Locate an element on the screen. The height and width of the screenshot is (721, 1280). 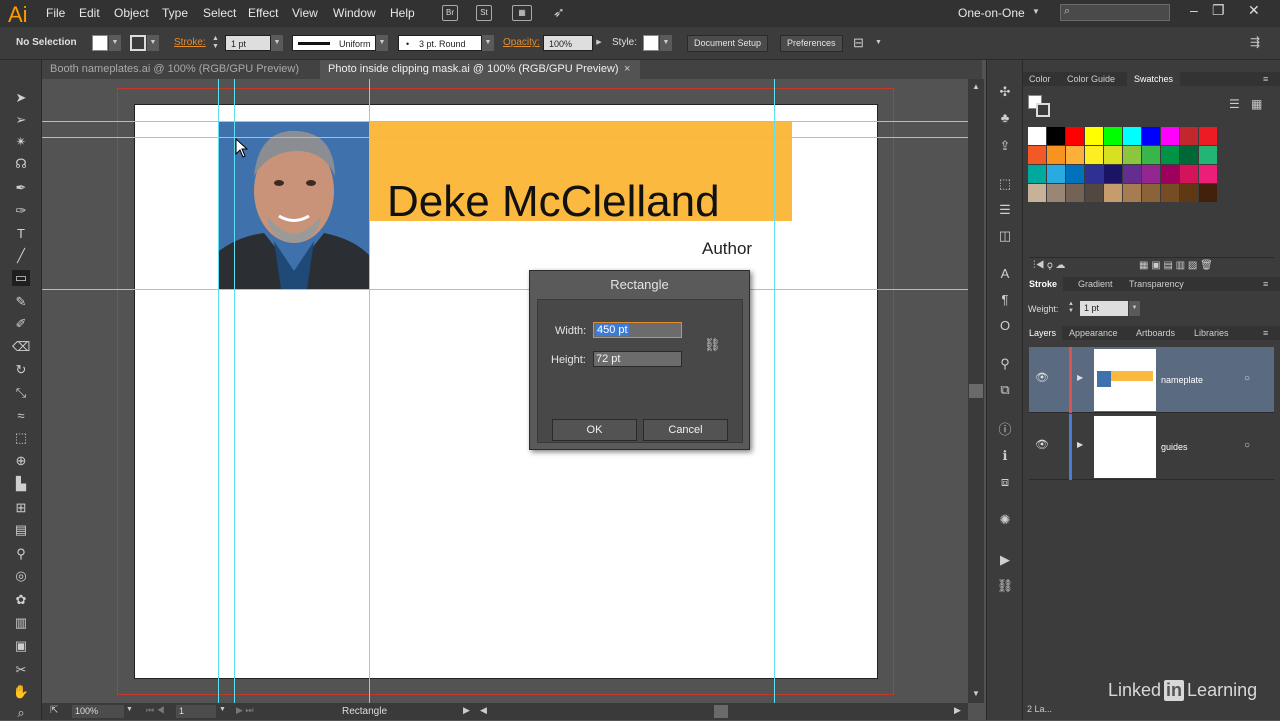
search-input: ⌕ is located at coordinates (1115, 12).